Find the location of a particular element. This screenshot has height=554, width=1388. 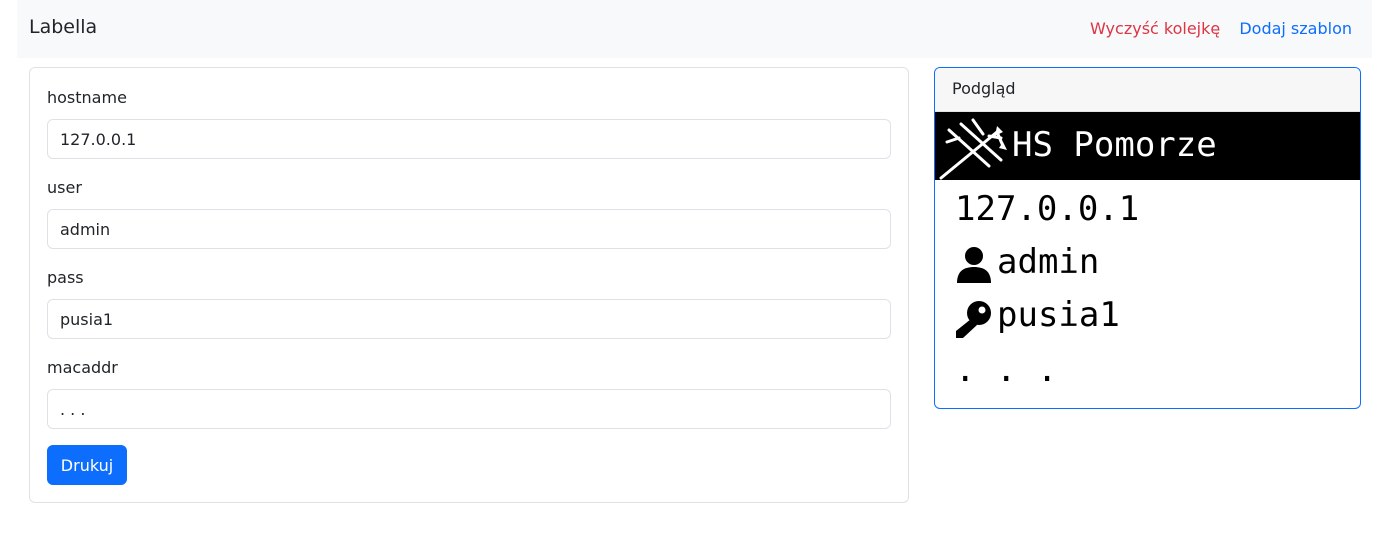

label-macaddr: . . . is located at coordinates (1006, 370).